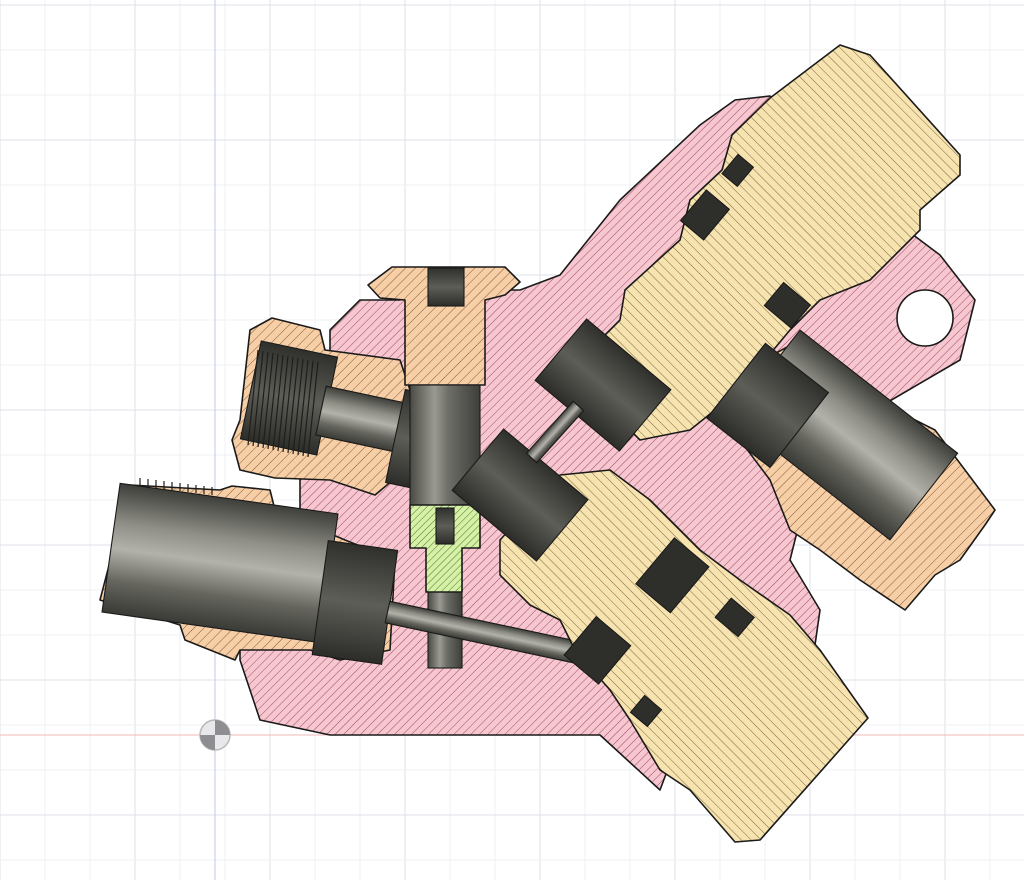 This screenshot has width=1024, height=880. Describe the element at coordinates (925, 318) in the screenshot. I see `mounting-hole` at that location.